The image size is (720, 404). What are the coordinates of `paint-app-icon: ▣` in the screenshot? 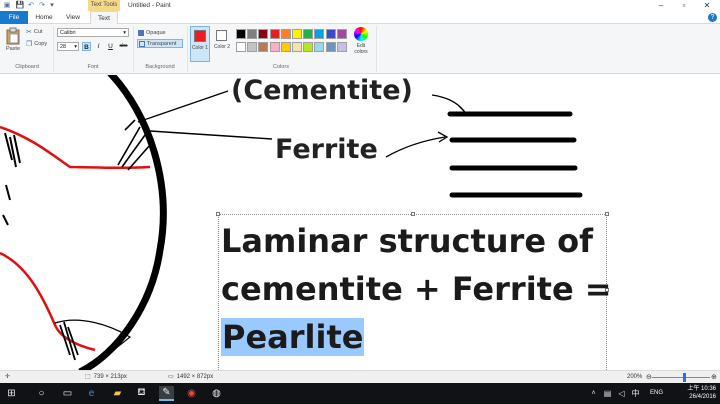 It's located at (7, 5).